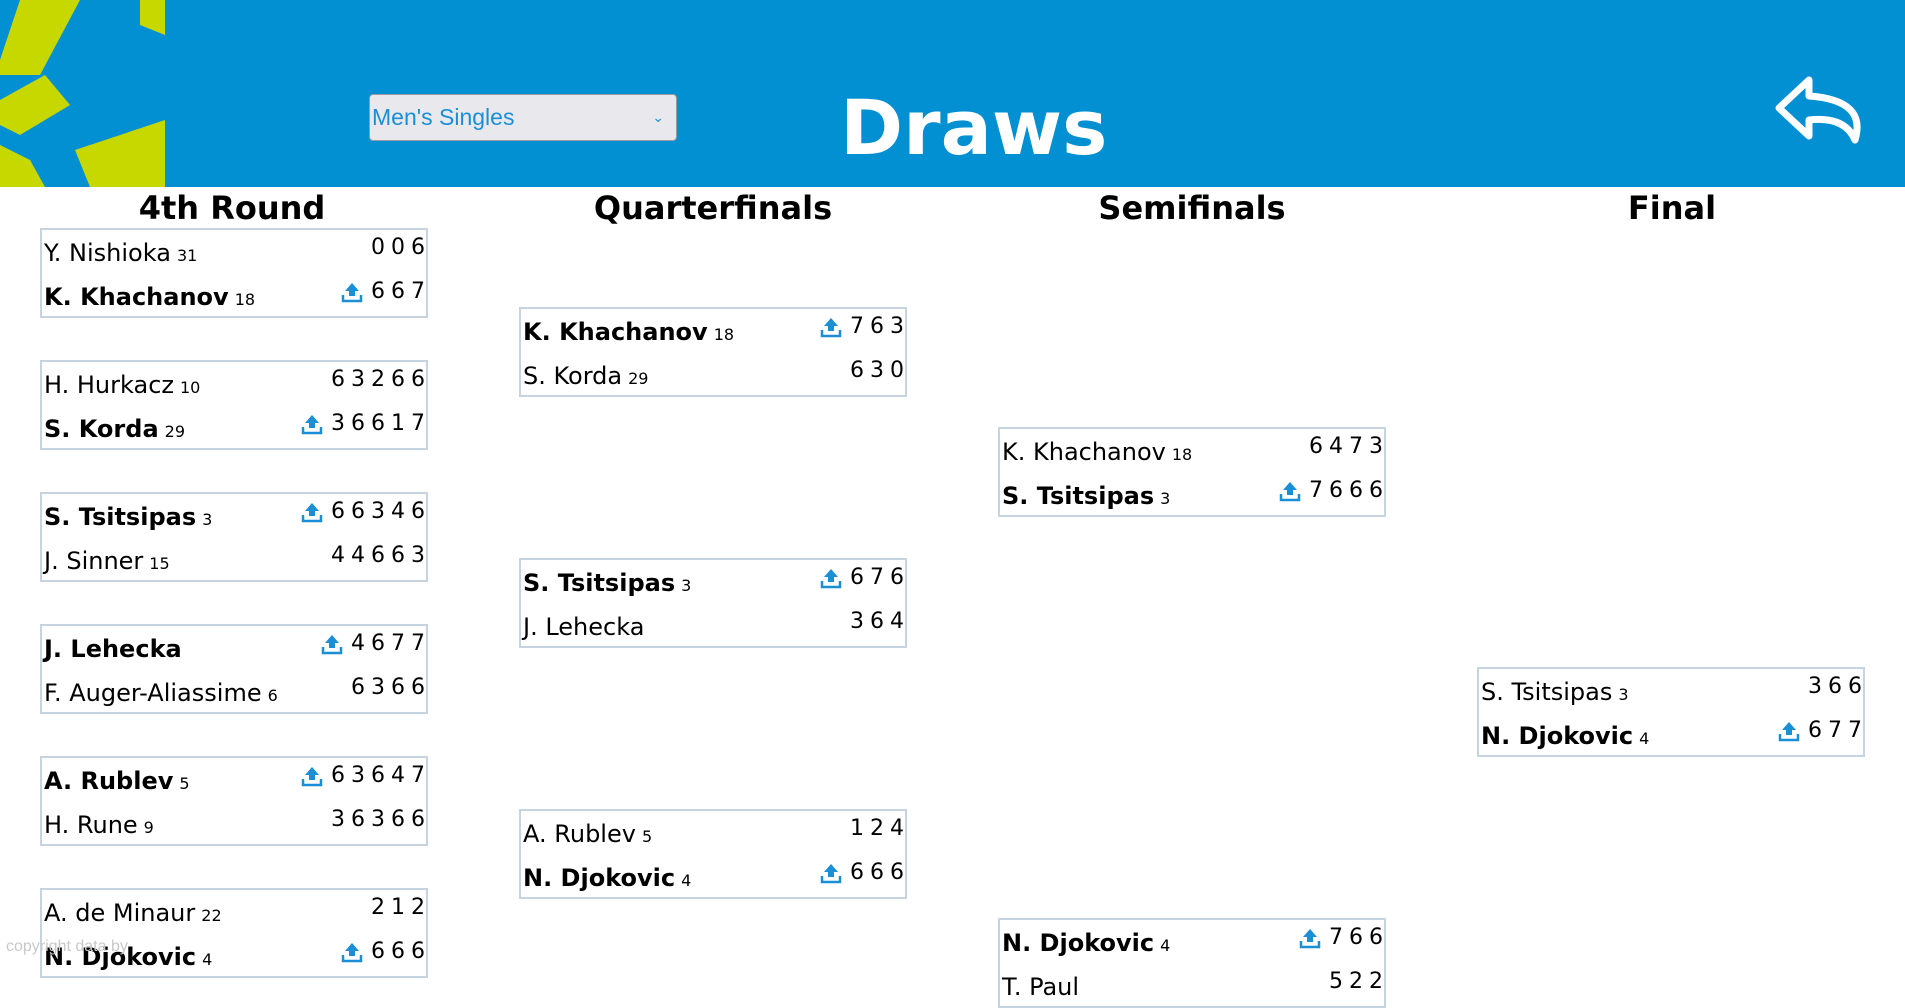 This screenshot has width=1905, height=1008. What do you see at coordinates (187, 255) in the screenshot?
I see `player-seed: 31` at bounding box center [187, 255].